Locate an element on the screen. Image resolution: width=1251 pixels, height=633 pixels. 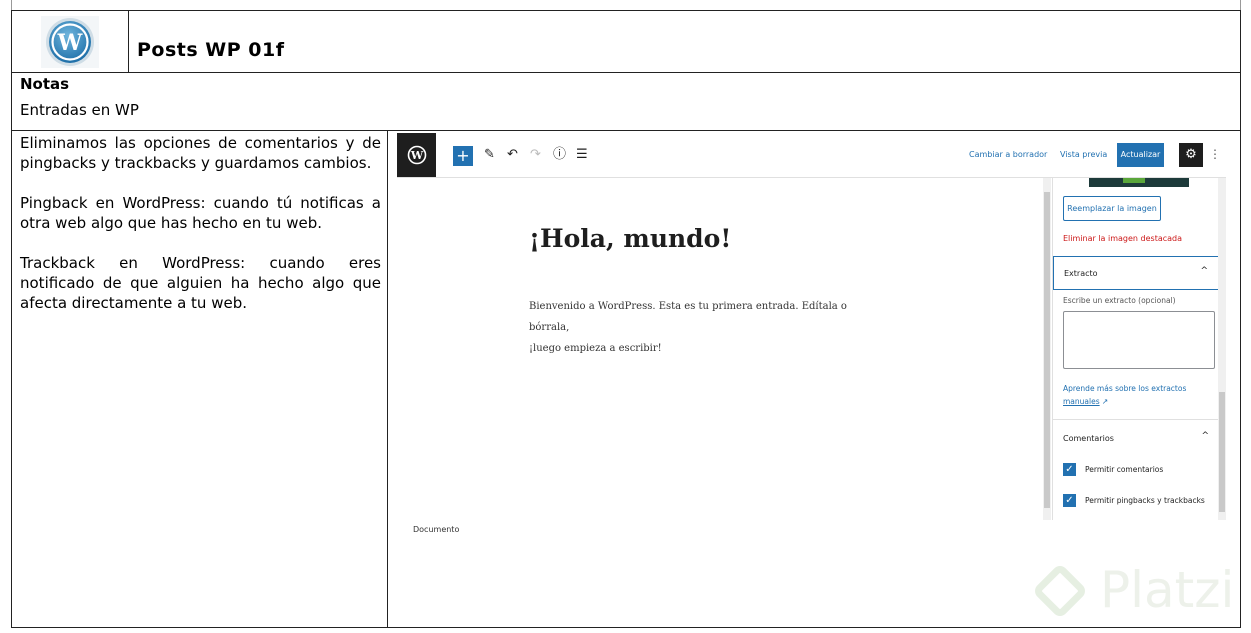
excerpt-hint: Escribe un extracto (opcional) is located at coordinates (1119, 300).